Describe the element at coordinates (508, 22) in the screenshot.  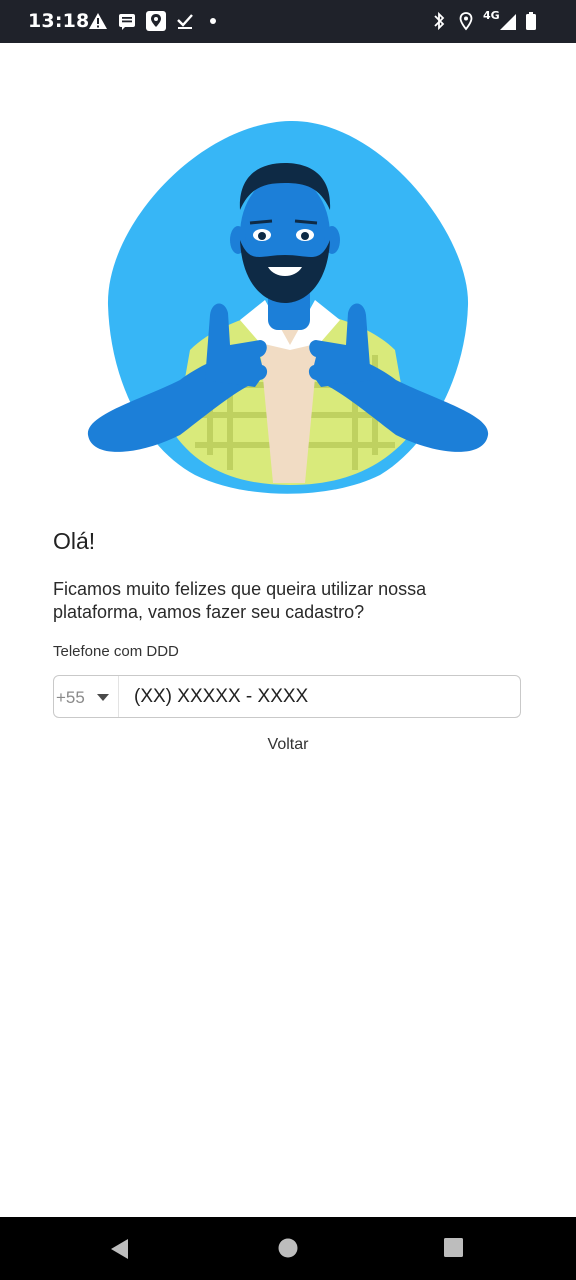
I see `signal-icon` at that location.